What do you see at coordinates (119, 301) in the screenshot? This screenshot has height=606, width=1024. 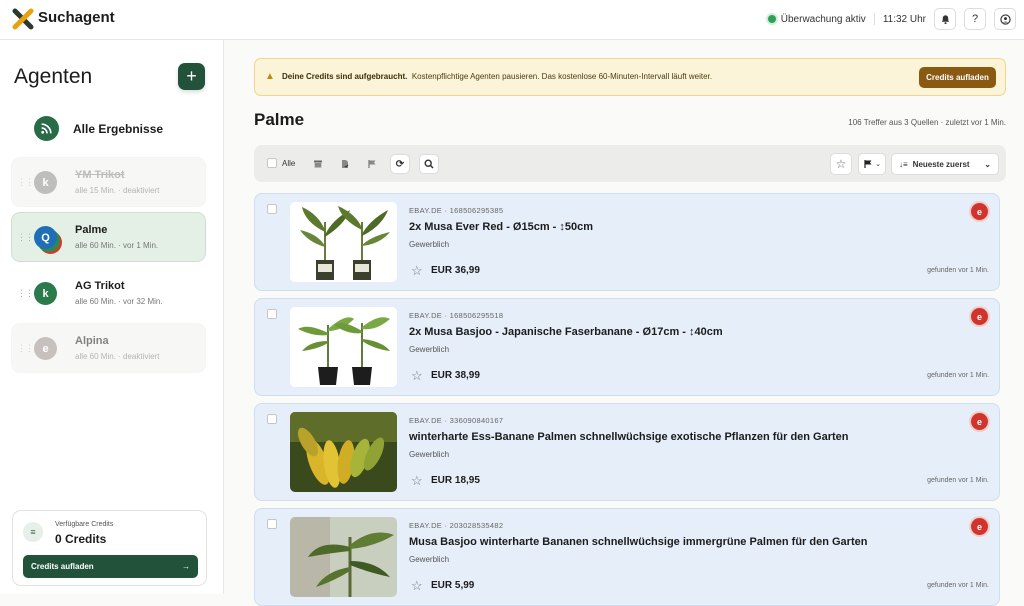 I see `agent-meta: alle 60 Min. · vor 32 Min.` at bounding box center [119, 301].